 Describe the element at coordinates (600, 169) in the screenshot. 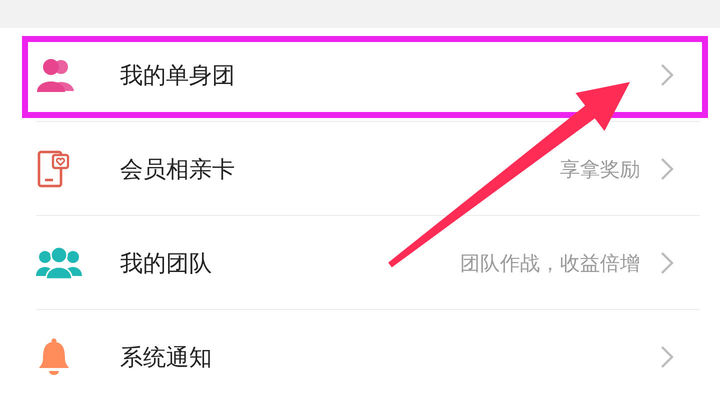

I see `menu-hint: 享拿奖励` at that location.